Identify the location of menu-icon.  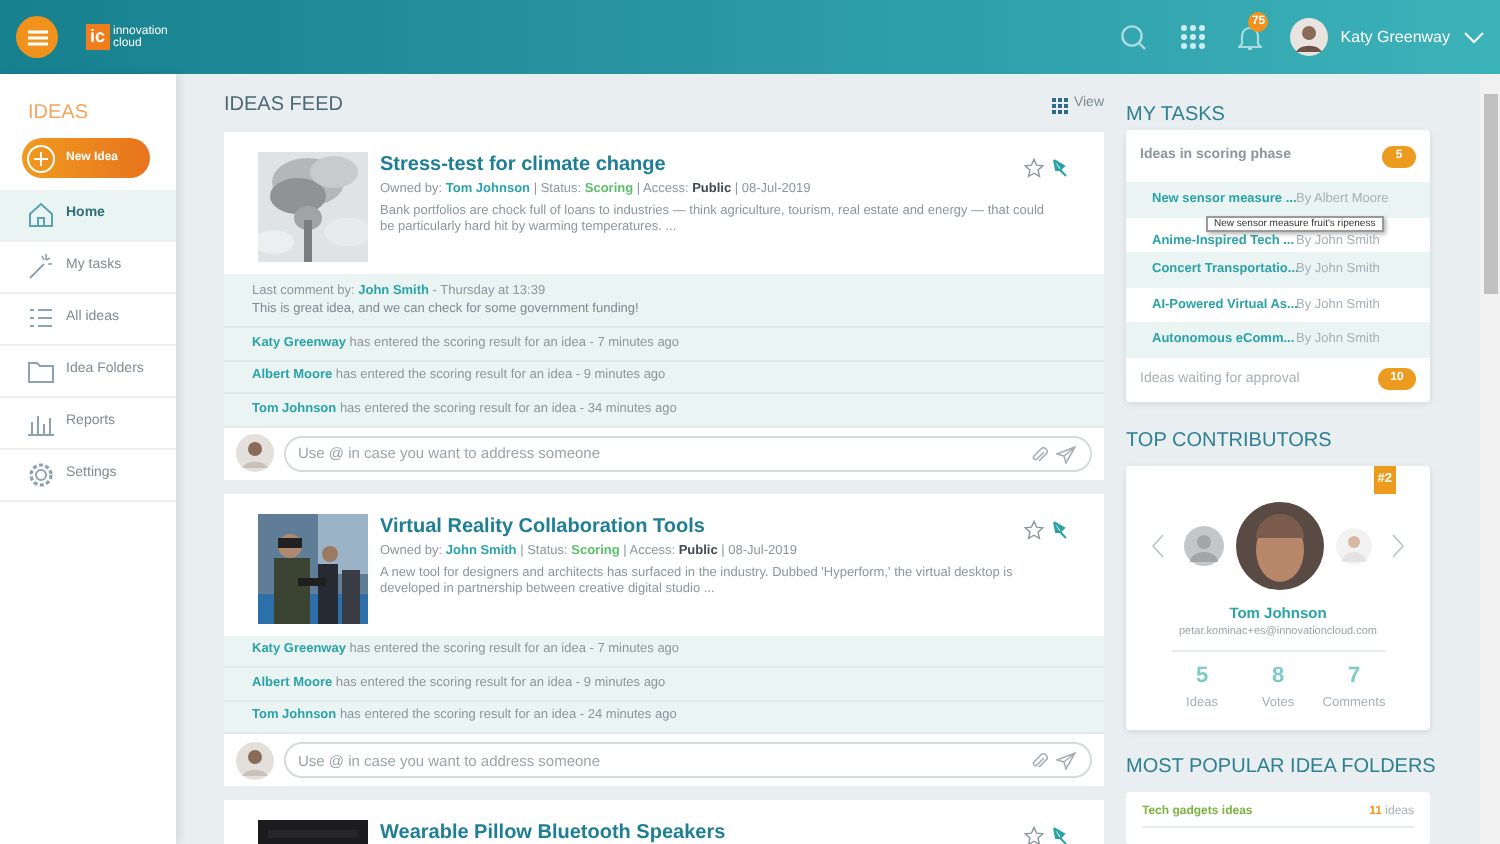
(37, 37).